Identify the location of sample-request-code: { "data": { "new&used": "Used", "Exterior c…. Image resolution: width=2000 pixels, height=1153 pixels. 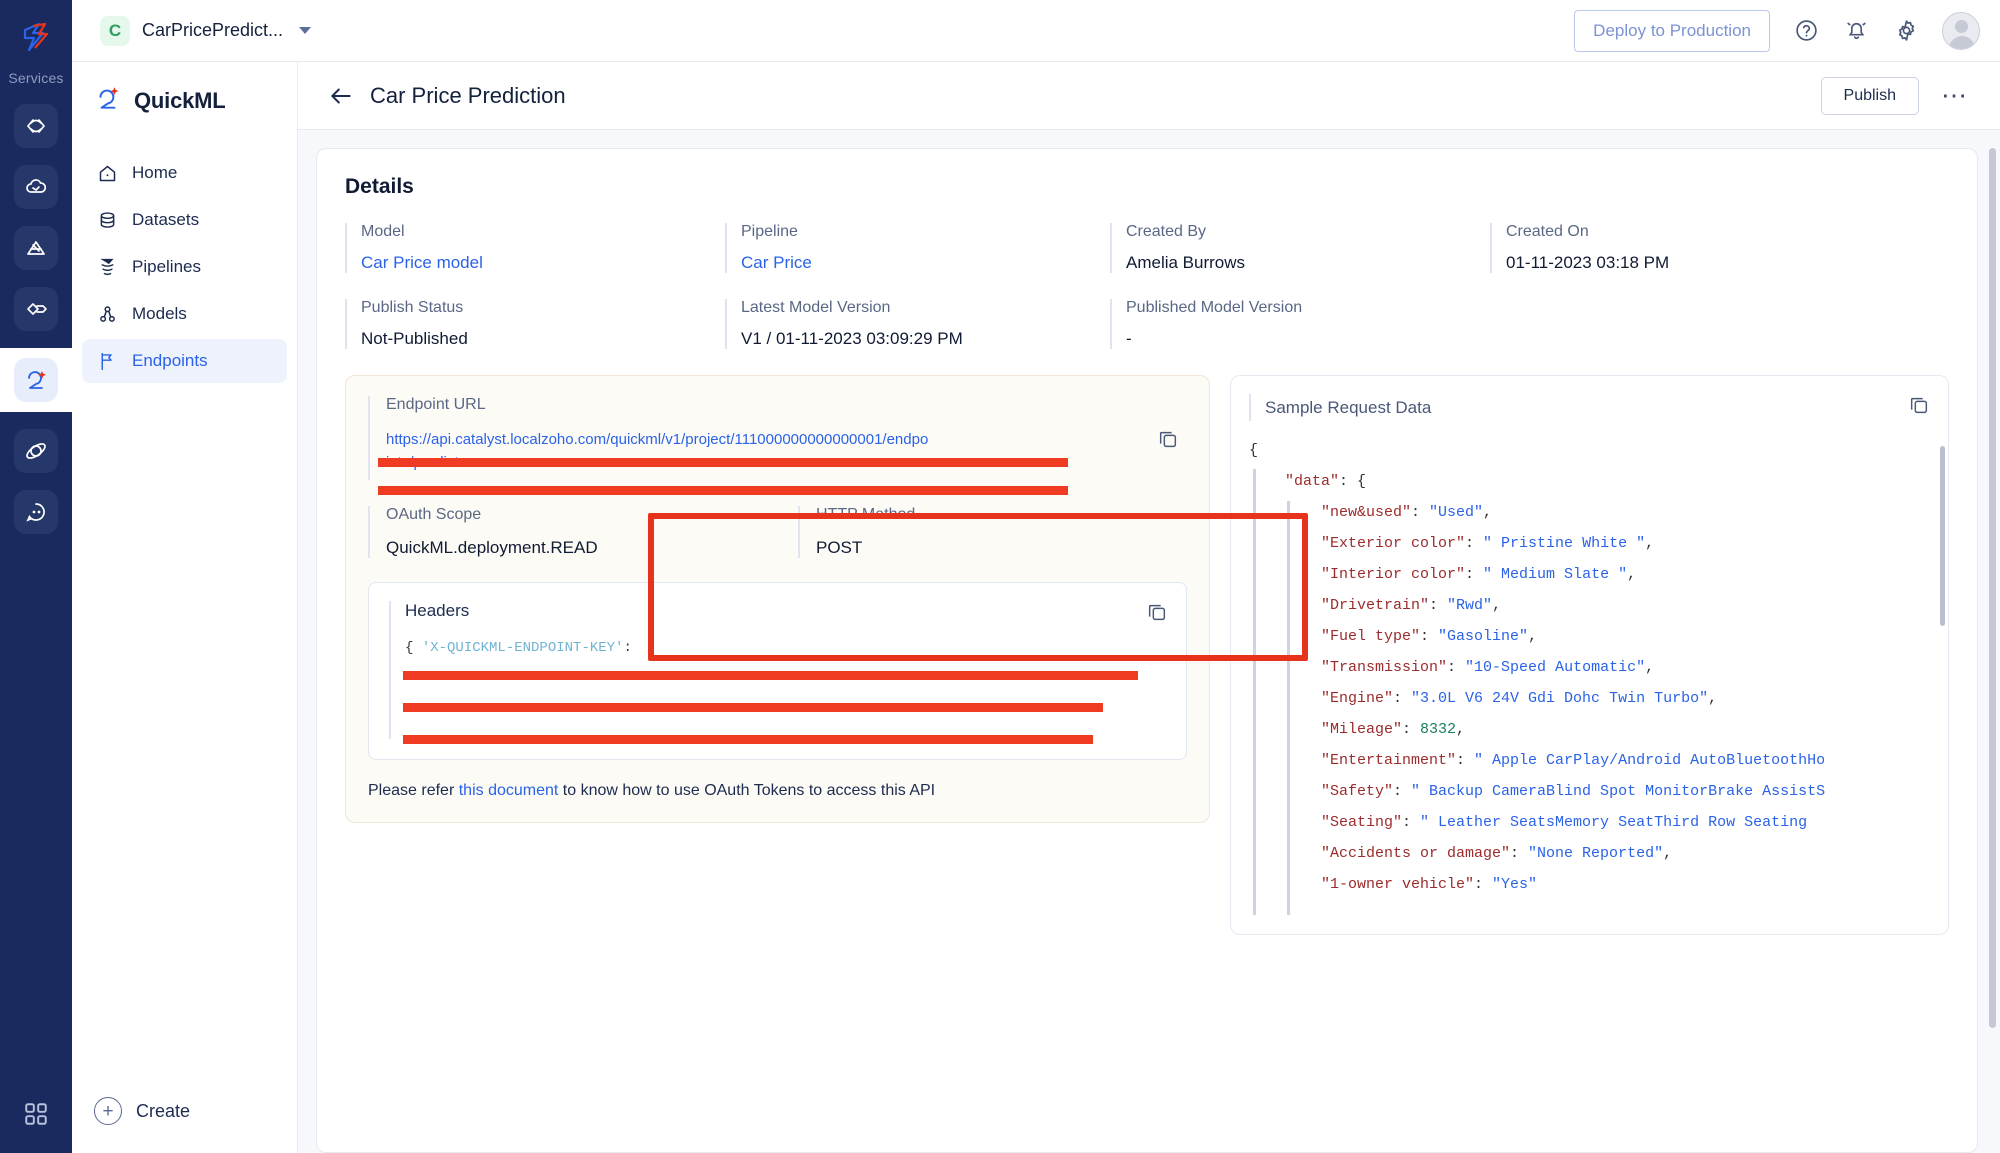
(1589, 675).